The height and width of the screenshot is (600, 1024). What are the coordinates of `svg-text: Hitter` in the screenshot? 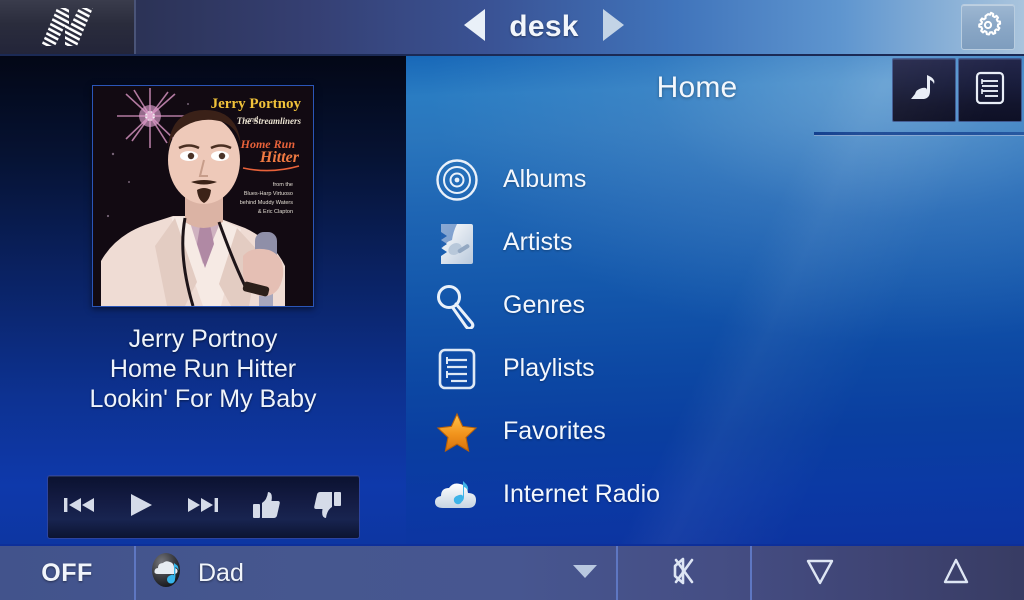 It's located at (279, 157).